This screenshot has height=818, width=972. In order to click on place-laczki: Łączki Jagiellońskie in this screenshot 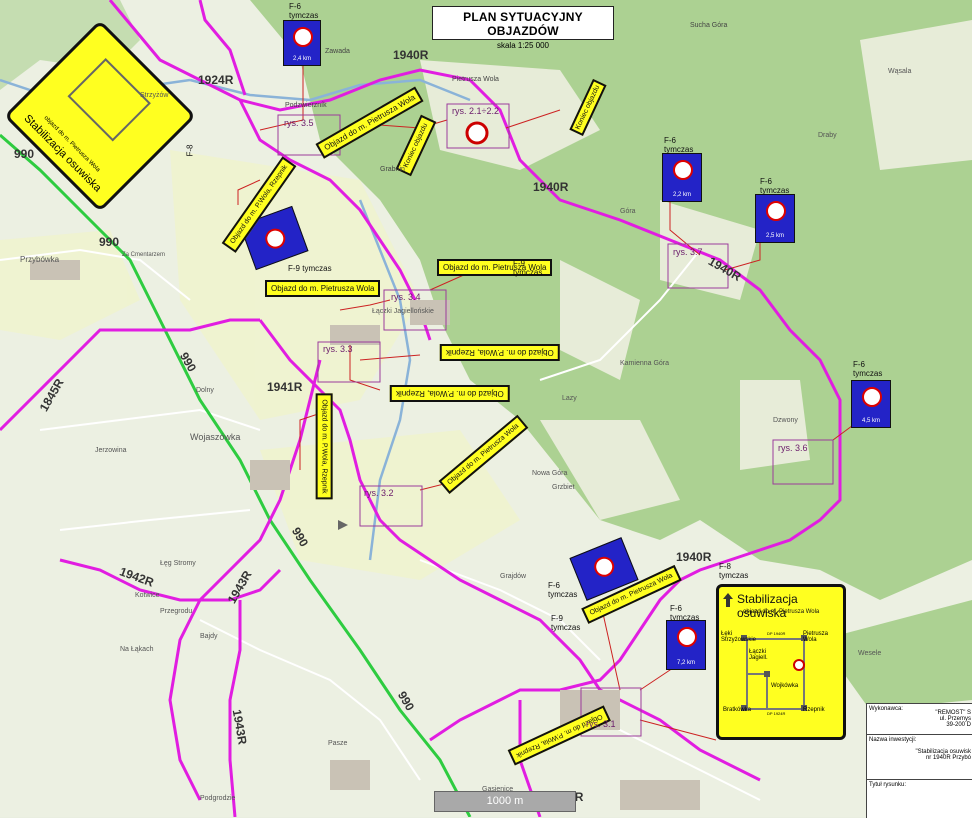, I will do `click(403, 311)`.